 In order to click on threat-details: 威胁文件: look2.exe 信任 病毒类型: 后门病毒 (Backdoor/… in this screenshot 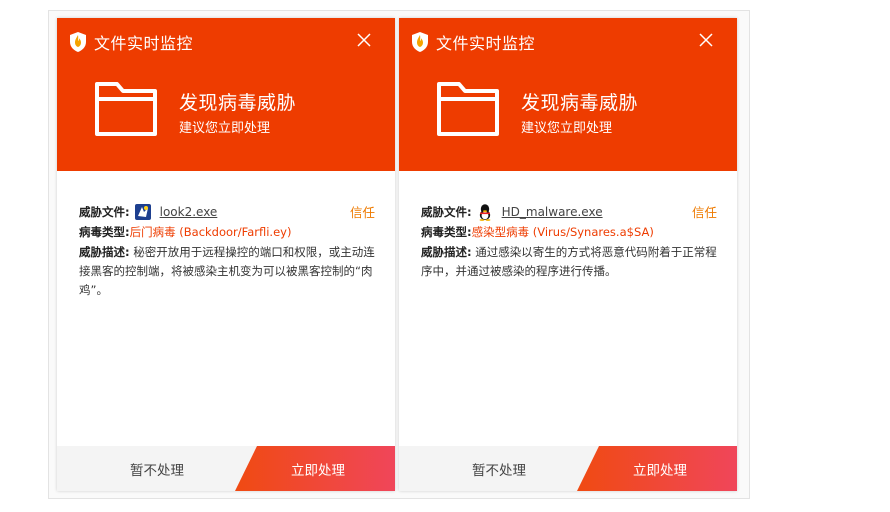, I will do `click(227, 251)`.